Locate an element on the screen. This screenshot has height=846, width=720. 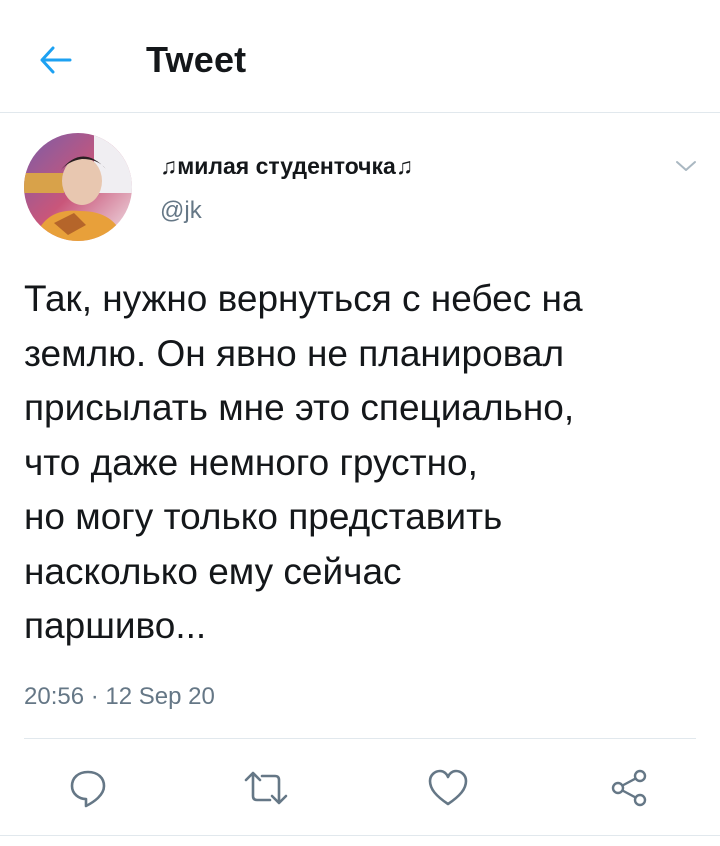
back-button is located at coordinates (56, 60).